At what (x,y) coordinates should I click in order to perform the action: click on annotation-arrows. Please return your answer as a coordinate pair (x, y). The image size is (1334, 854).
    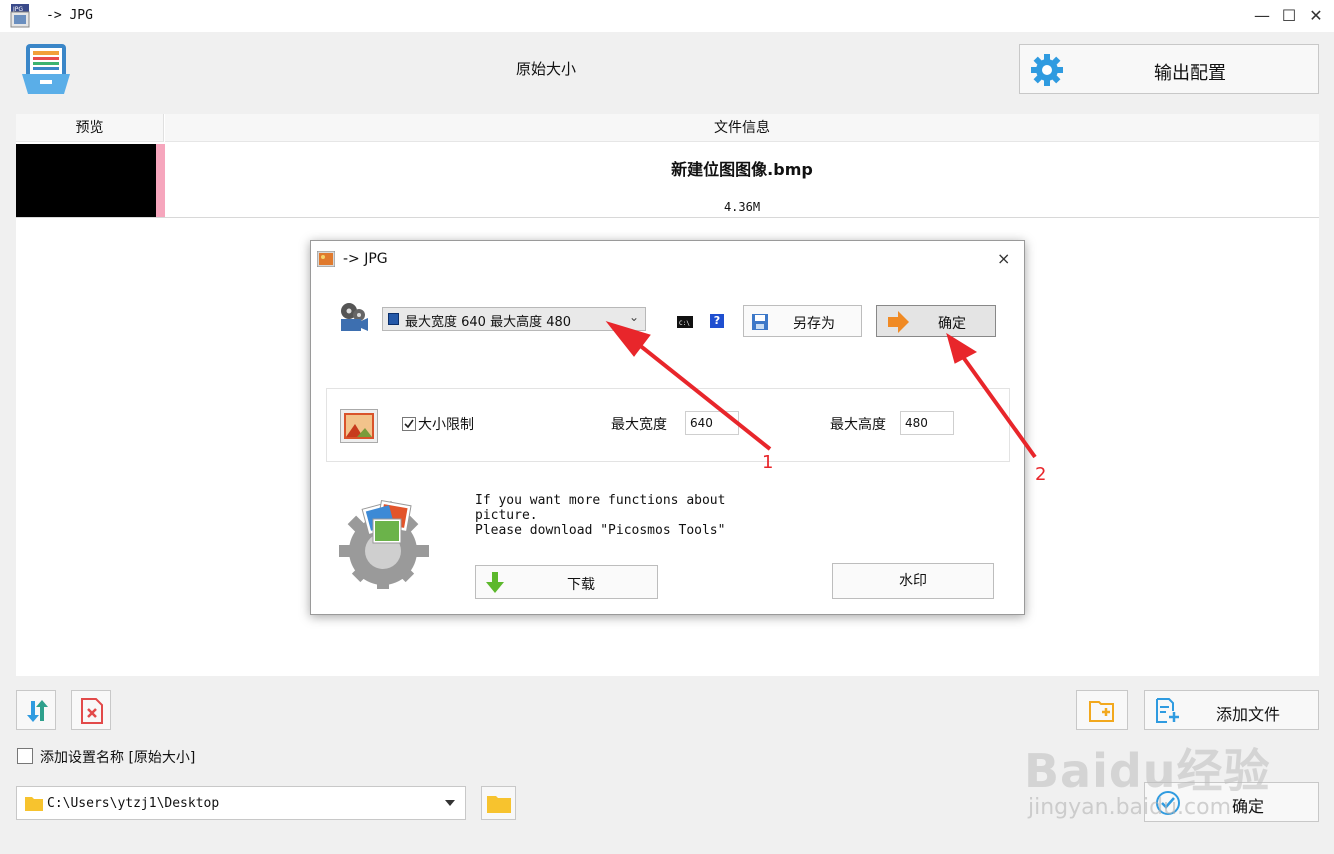
    Looking at the image, I should click on (821, 390).